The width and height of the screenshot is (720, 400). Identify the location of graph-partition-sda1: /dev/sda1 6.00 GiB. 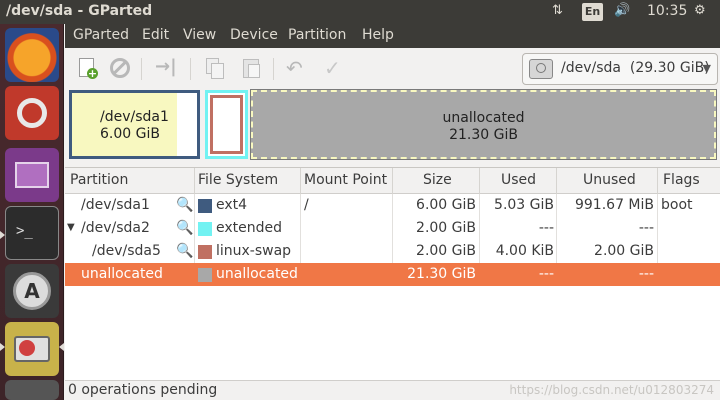
(134, 124).